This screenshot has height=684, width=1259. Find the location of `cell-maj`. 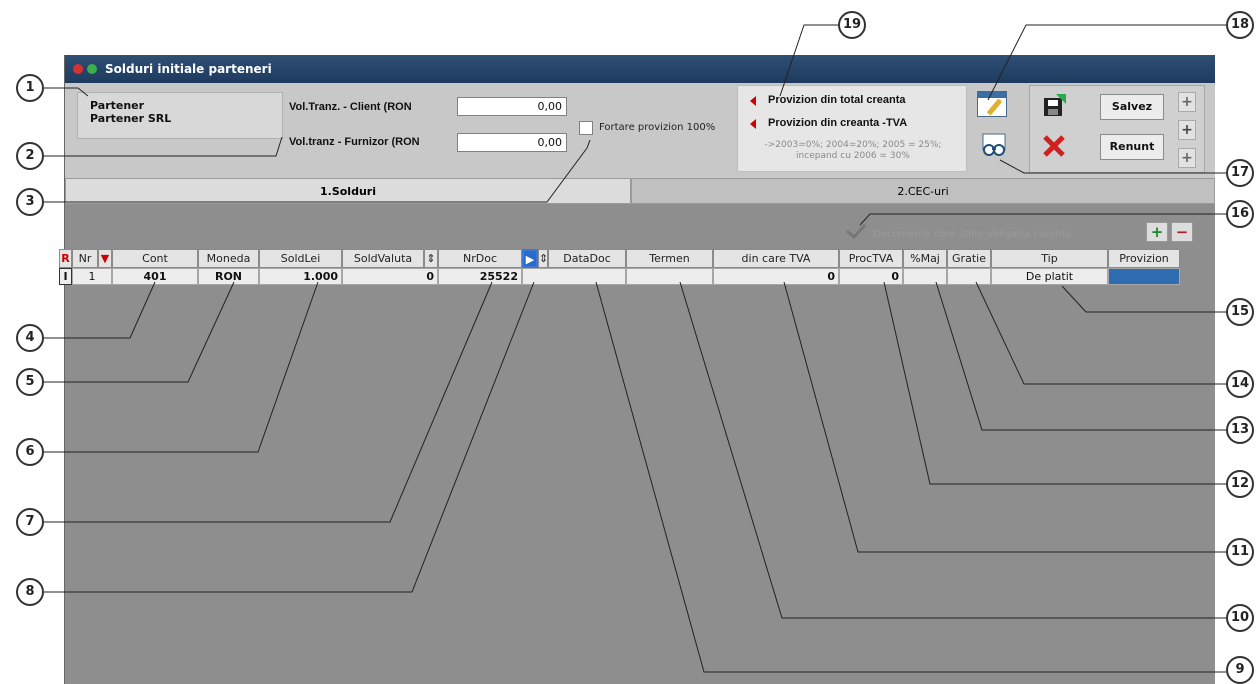

cell-maj is located at coordinates (925, 276).